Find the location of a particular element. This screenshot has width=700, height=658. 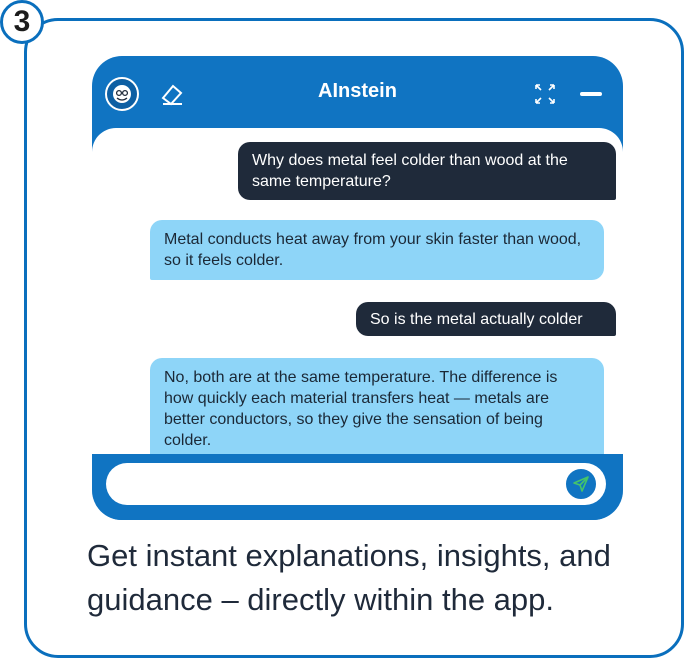

minimize-icon is located at coordinates (591, 94).